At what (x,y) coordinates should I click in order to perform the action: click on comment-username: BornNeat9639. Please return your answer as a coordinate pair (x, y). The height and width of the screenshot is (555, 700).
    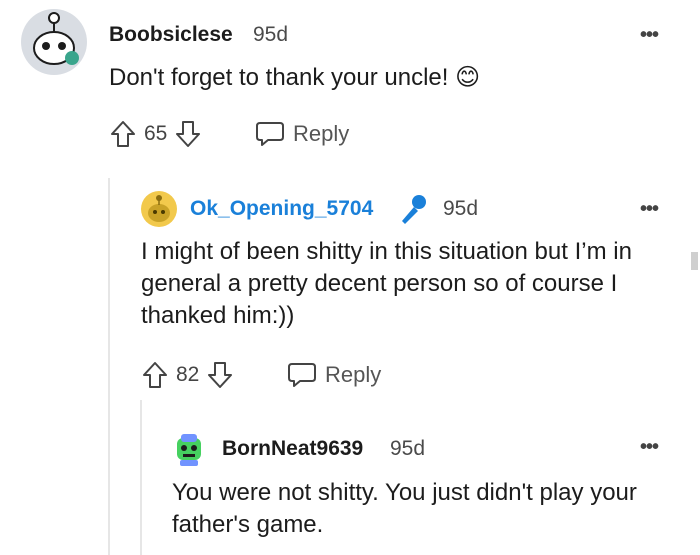
    Looking at the image, I should click on (292, 449).